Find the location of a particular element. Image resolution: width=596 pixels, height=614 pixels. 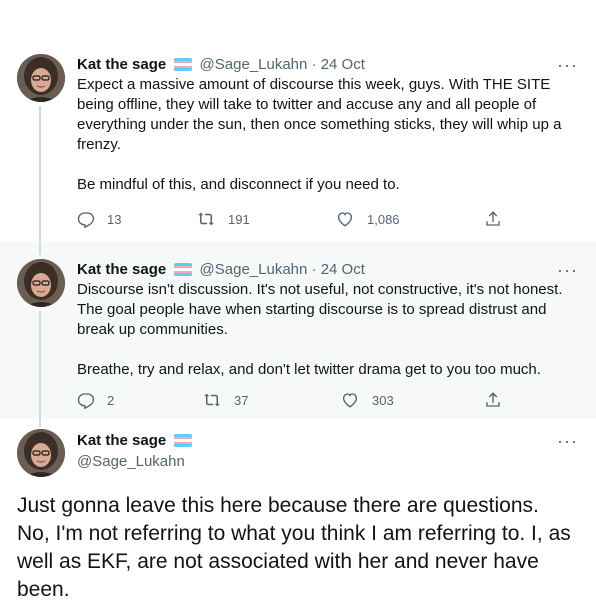

reply-count: 2 is located at coordinates (111, 400).